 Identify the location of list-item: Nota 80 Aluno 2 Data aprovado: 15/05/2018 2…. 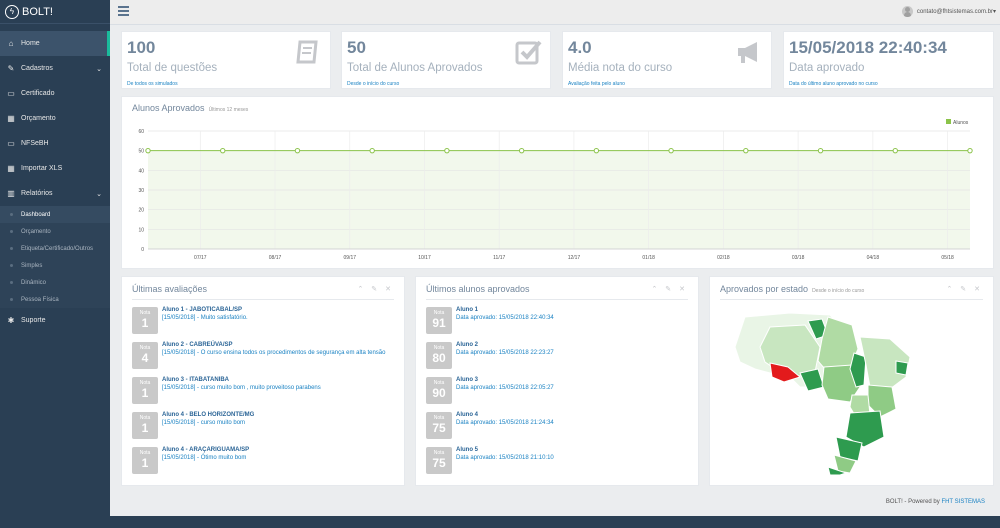
(490, 355).